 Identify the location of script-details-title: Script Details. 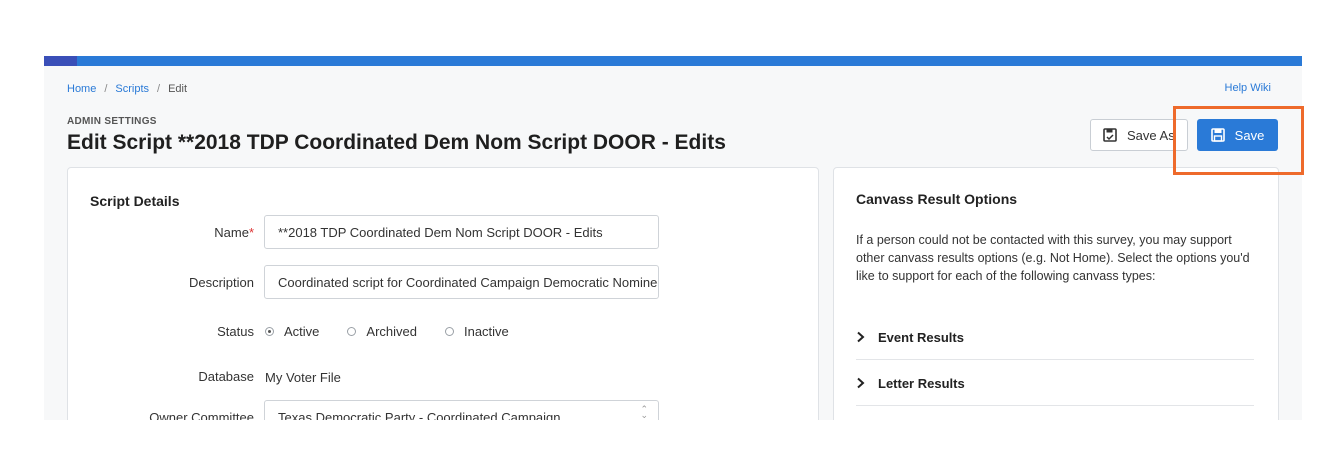
(135, 201).